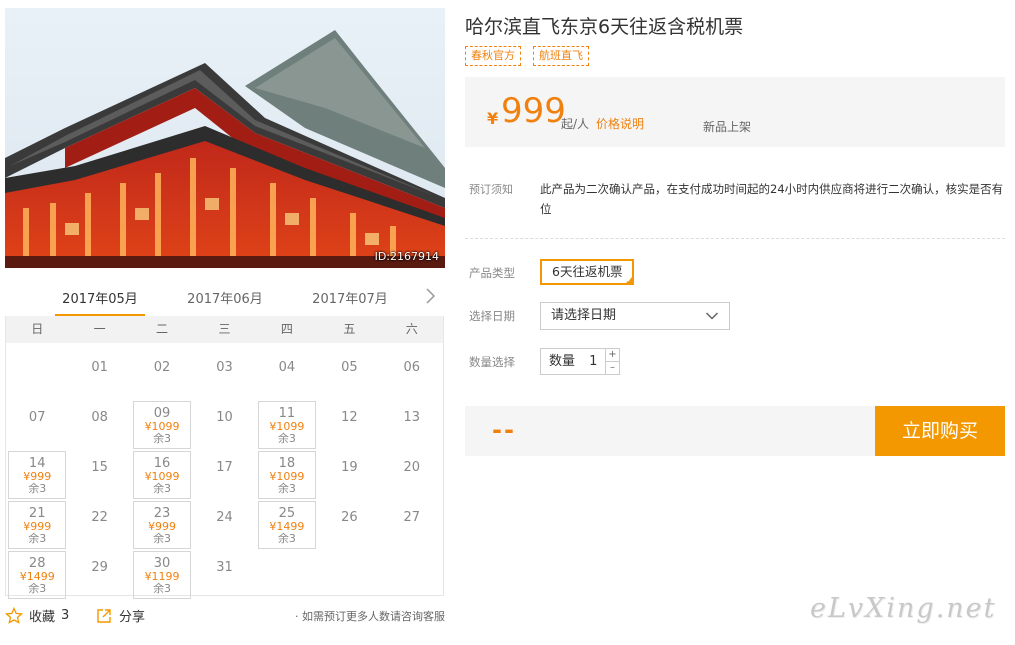  Describe the element at coordinates (349, 375) in the screenshot. I see `calendar-day: 05` at that location.